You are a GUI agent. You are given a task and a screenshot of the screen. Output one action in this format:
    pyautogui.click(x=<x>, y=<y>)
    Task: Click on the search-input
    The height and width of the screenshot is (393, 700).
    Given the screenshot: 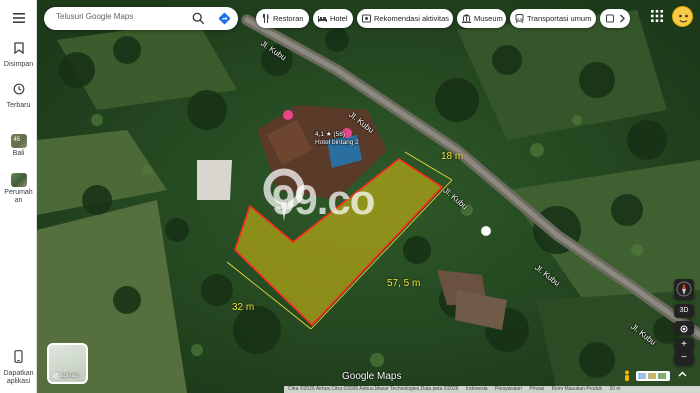 What is the action you would take?
    pyautogui.click(x=121, y=16)
    